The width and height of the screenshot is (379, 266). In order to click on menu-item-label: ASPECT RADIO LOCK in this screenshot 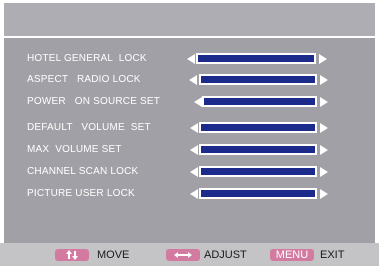, I will do `click(84, 79)`.